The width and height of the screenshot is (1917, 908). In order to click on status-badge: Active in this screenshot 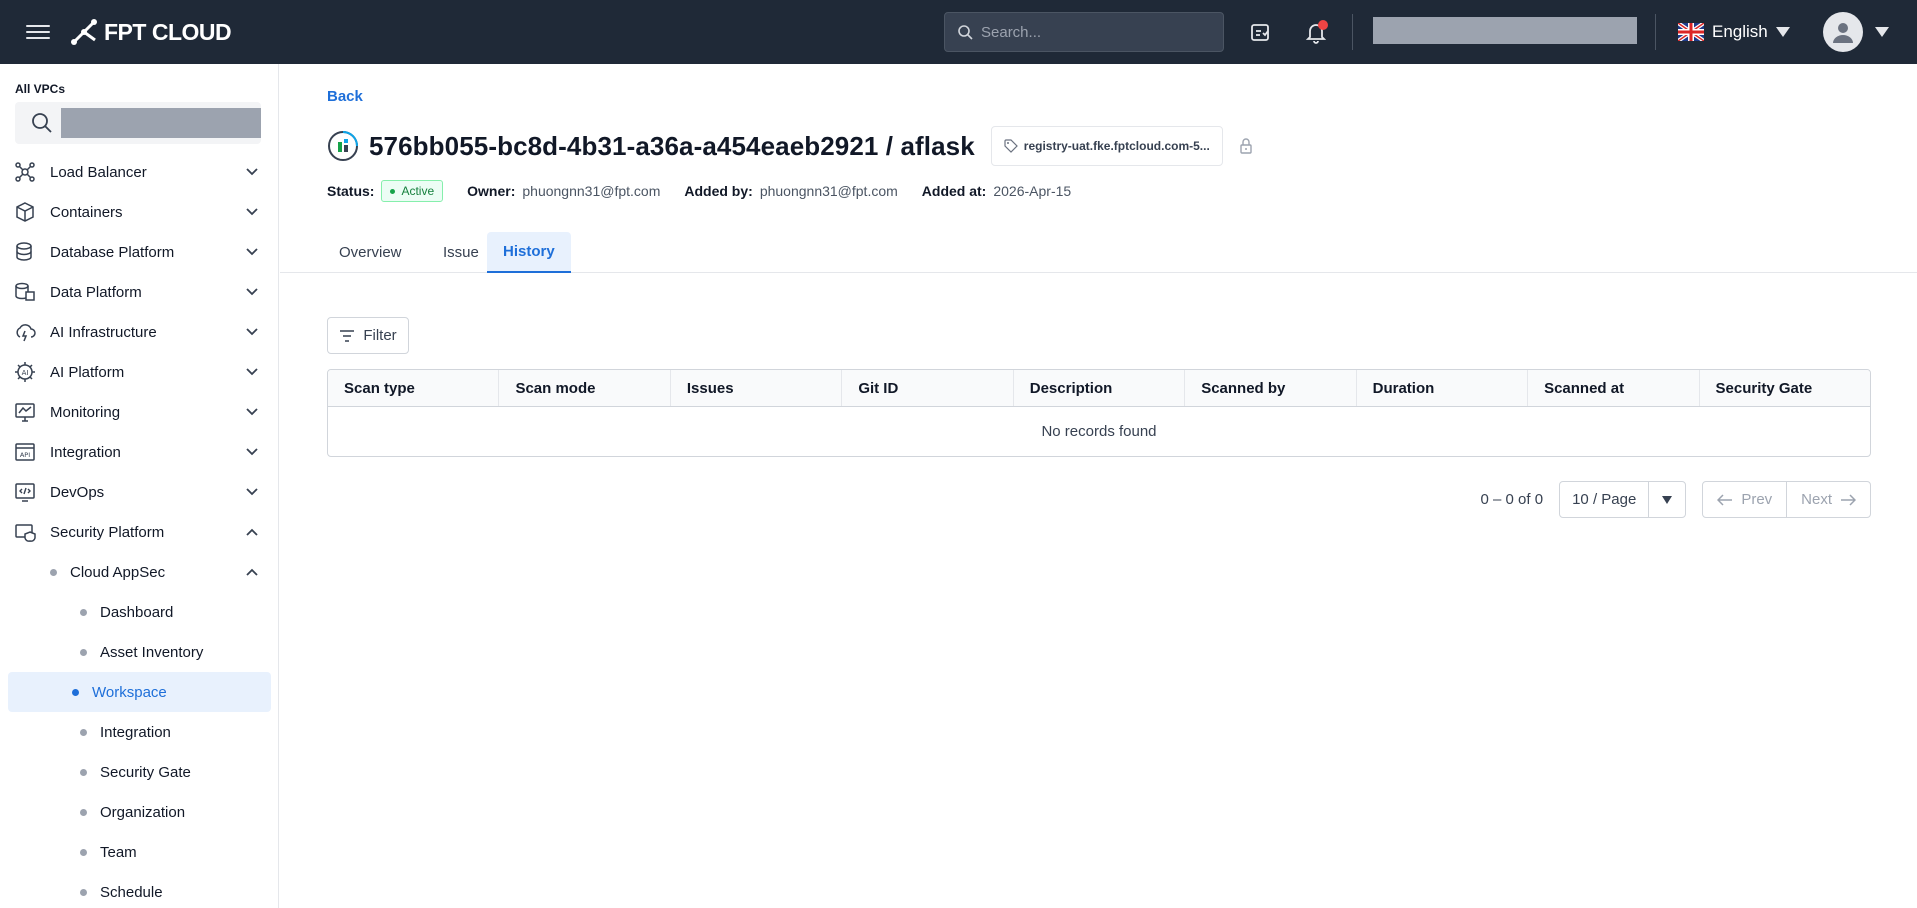, I will do `click(412, 191)`.